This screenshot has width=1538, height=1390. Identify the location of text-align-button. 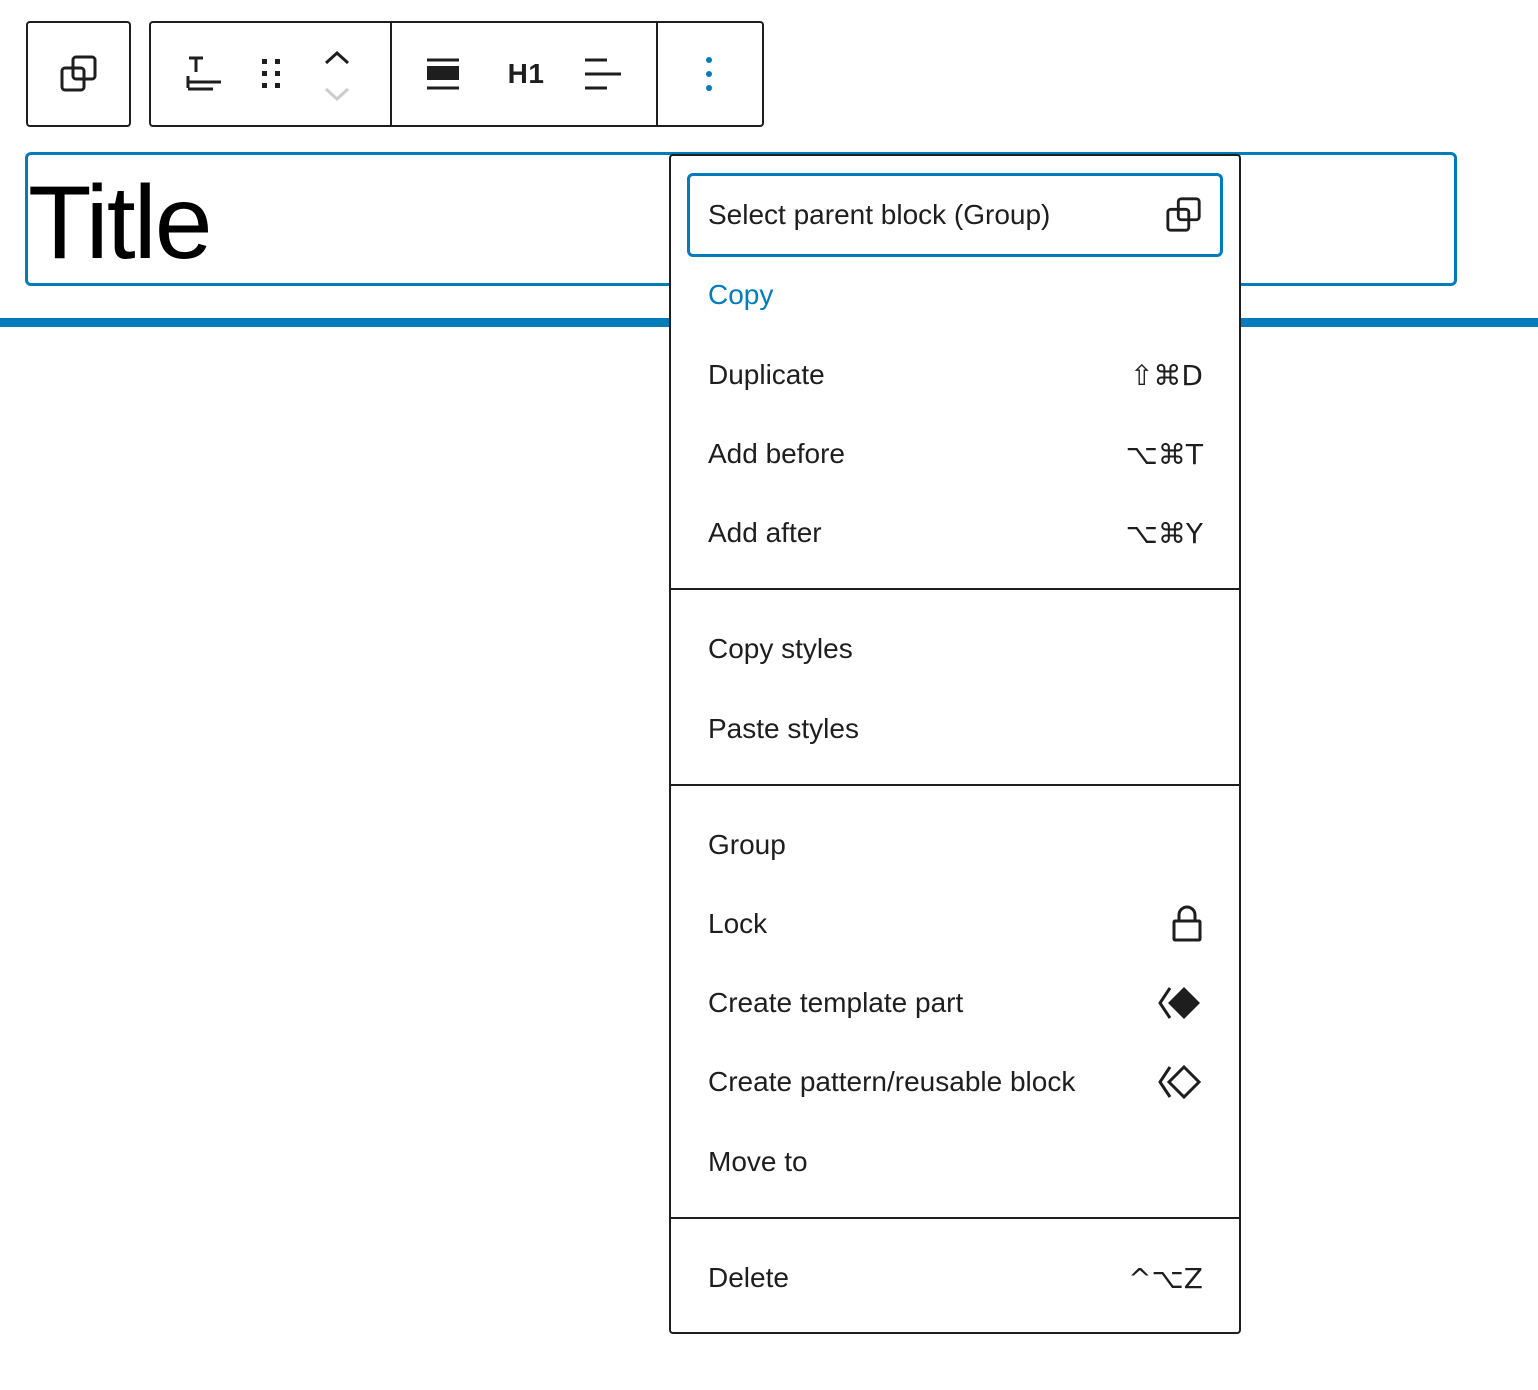
(603, 74).